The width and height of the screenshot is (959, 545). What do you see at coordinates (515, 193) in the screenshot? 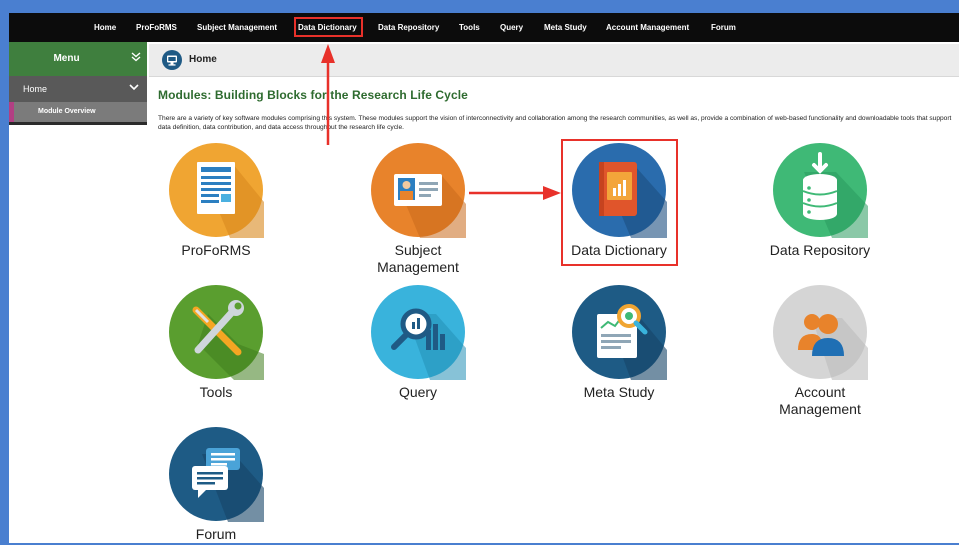
I see `annotation-arrow-right` at bounding box center [515, 193].